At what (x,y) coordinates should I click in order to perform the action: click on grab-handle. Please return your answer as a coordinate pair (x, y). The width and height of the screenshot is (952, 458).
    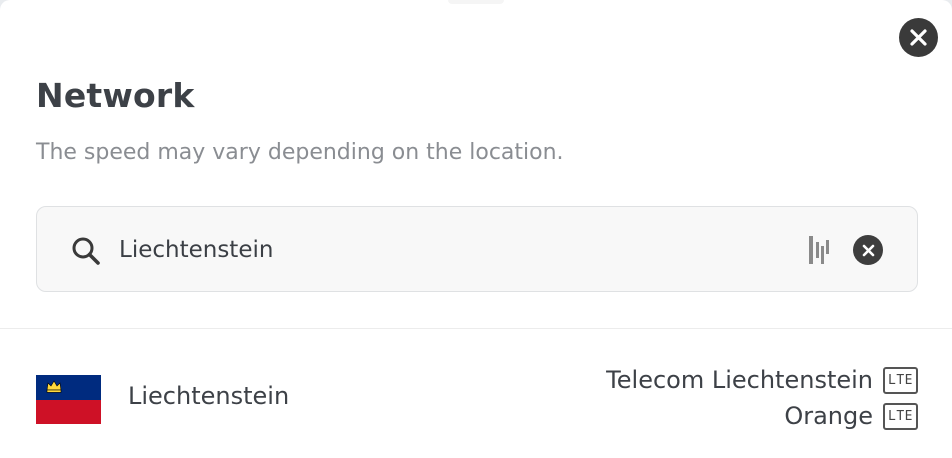
    Looking at the image, I should click on (476, 2).